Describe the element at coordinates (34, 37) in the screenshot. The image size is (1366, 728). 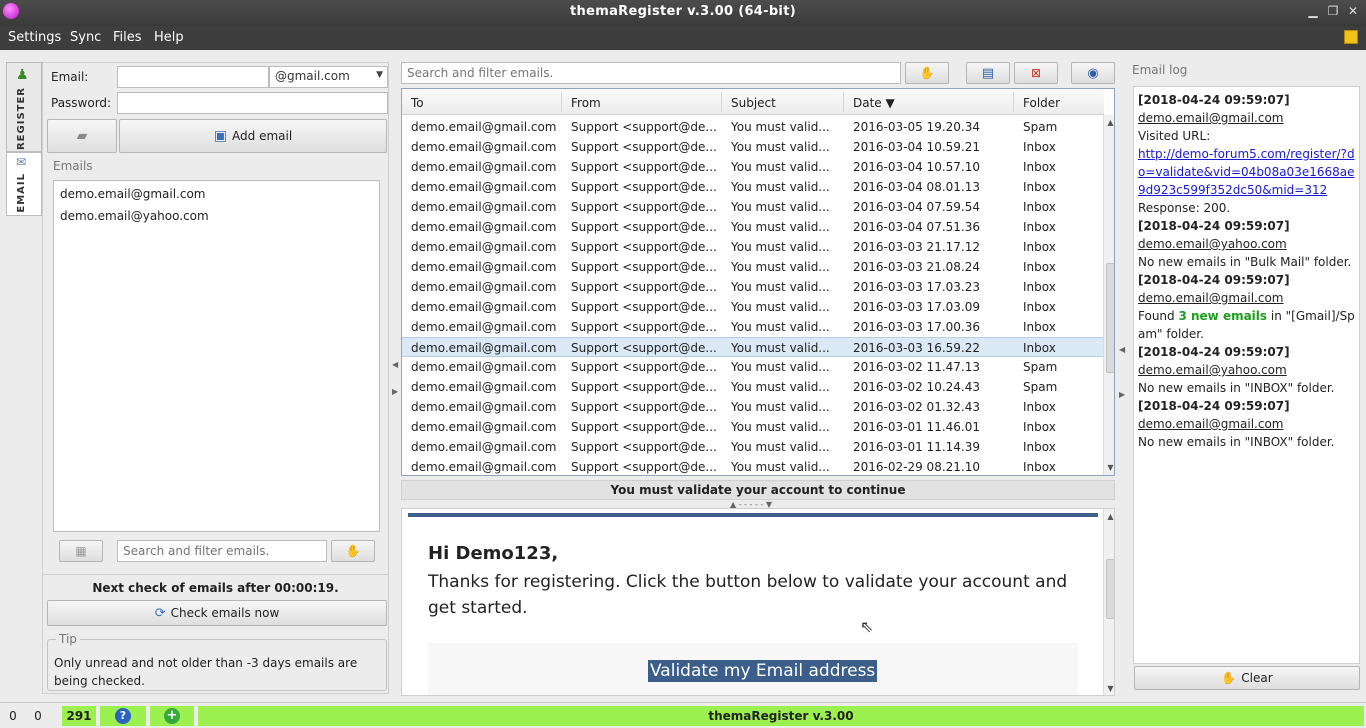
I see `menu-settings: Settings` at that location.